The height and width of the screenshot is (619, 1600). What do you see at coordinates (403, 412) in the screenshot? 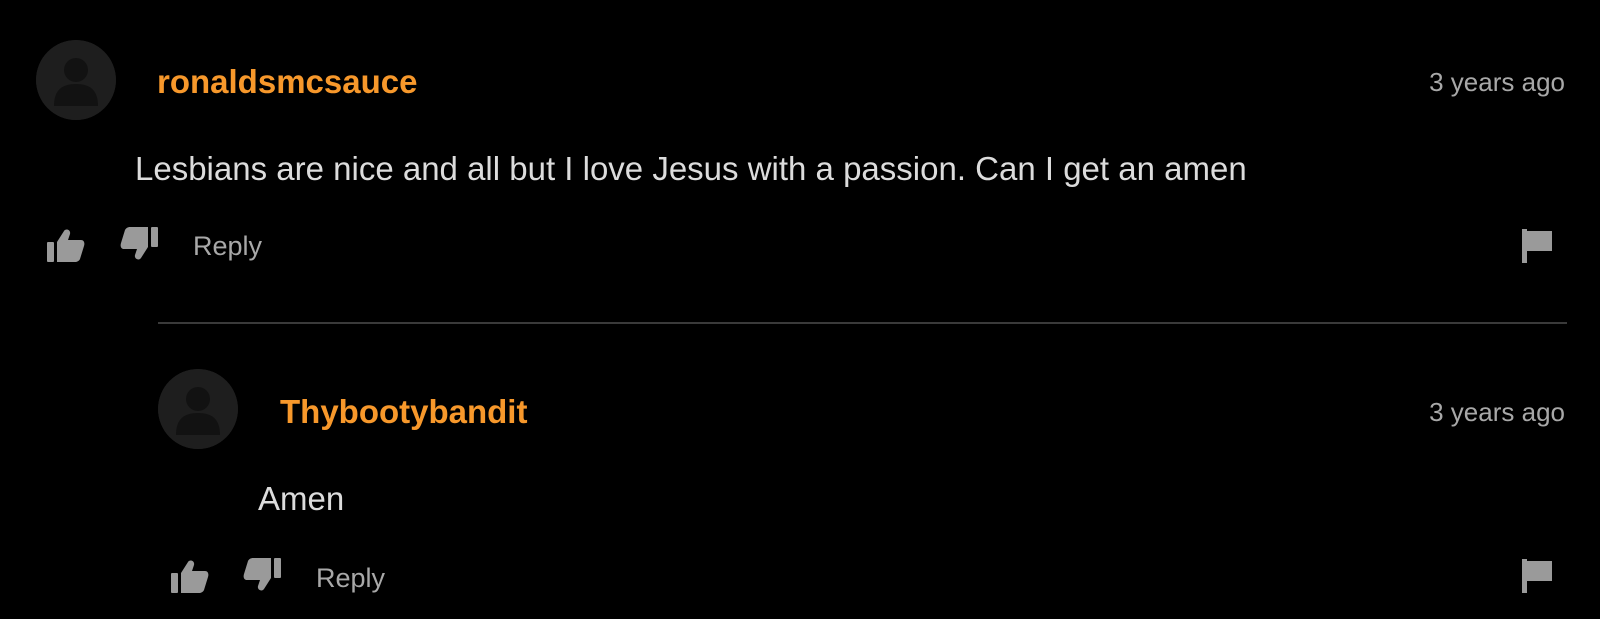
I see `reply-username: Thybootybandit` at bounding box center [403, 412].